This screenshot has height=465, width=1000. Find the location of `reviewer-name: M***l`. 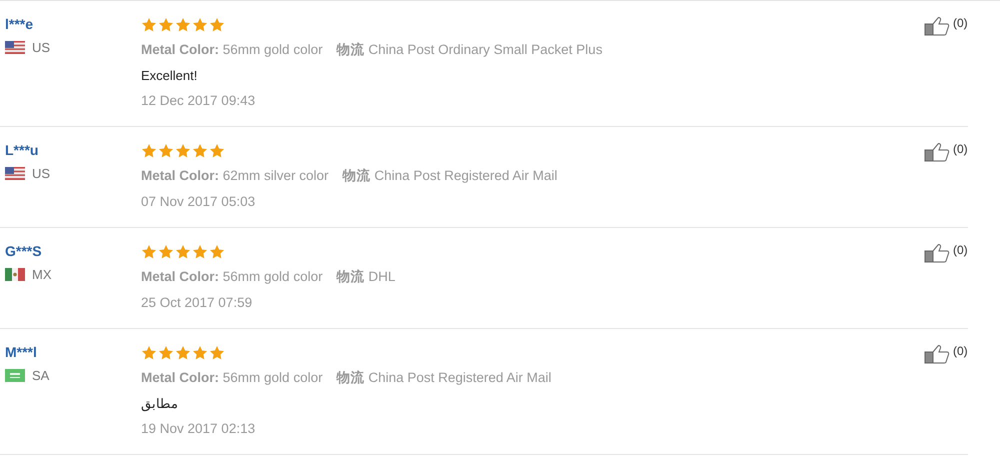

reviewer-name: M***l is located at coordinates (21, 352).